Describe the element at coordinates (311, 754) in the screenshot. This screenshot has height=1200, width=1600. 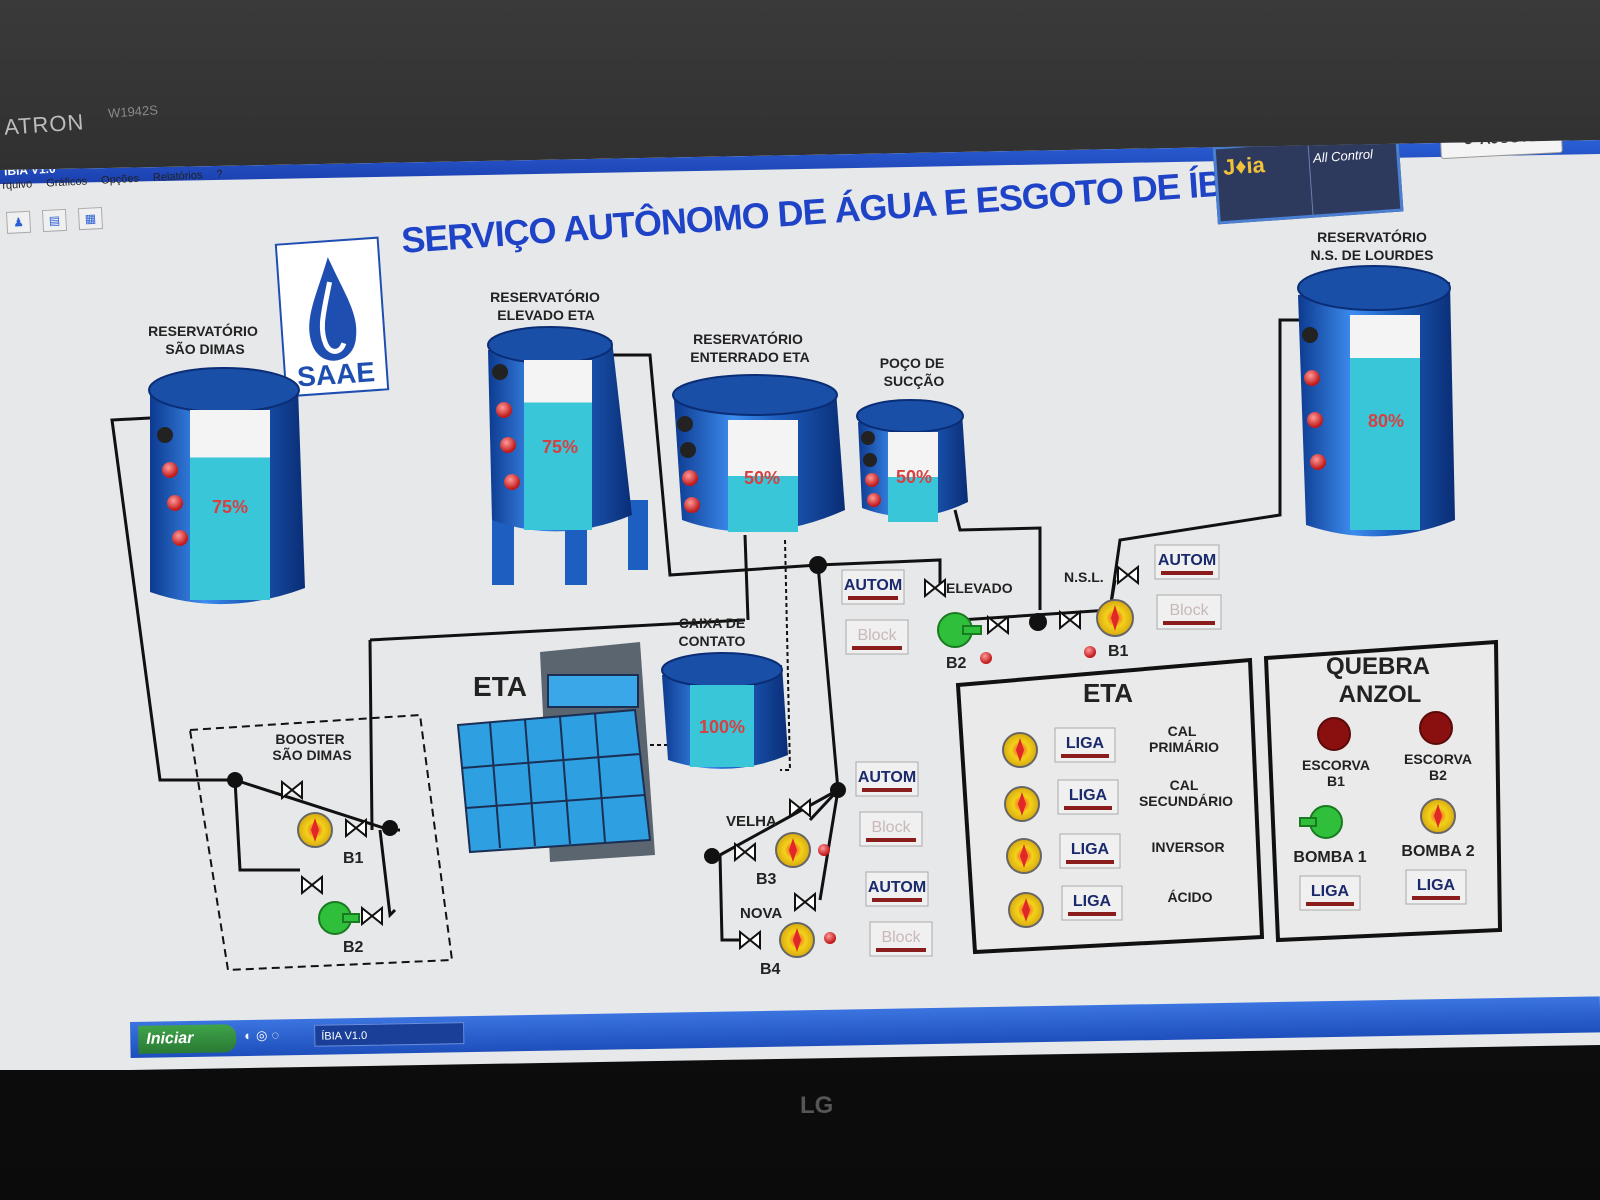
I see `booster-label-2: SÃO DIMAS` at that location.